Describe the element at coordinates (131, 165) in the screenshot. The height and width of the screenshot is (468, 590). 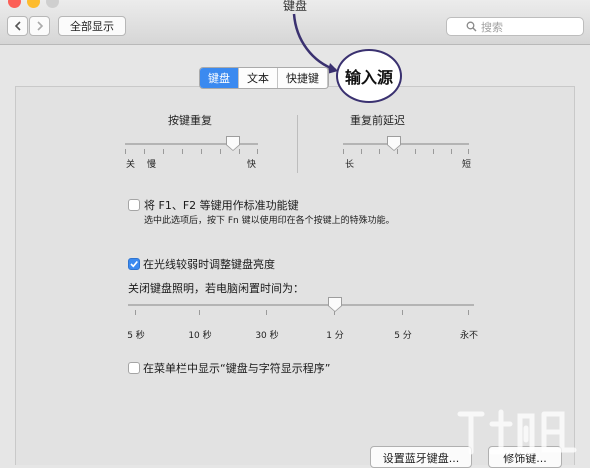
I see `key-repeat-min-label: 关` at that location.